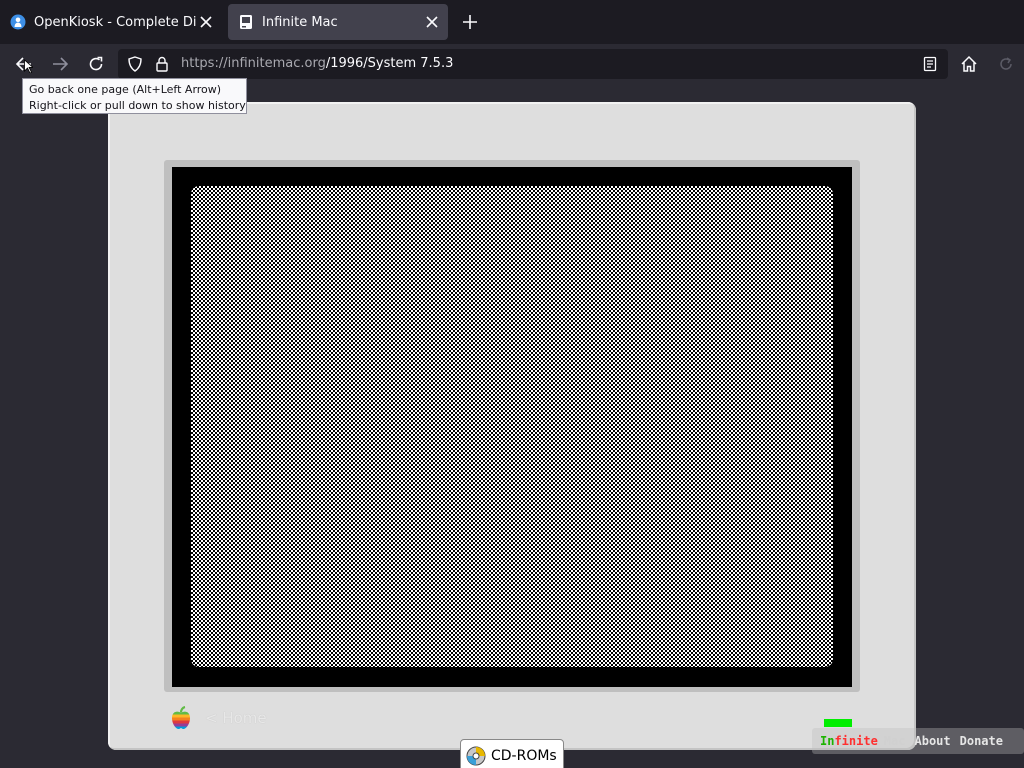 The width and height of the screenshot is (1024, 768). Describe the element at coordinates (524, 756) in the screenshot. I see `cd-roms-label: CD-ROMs` at that location.